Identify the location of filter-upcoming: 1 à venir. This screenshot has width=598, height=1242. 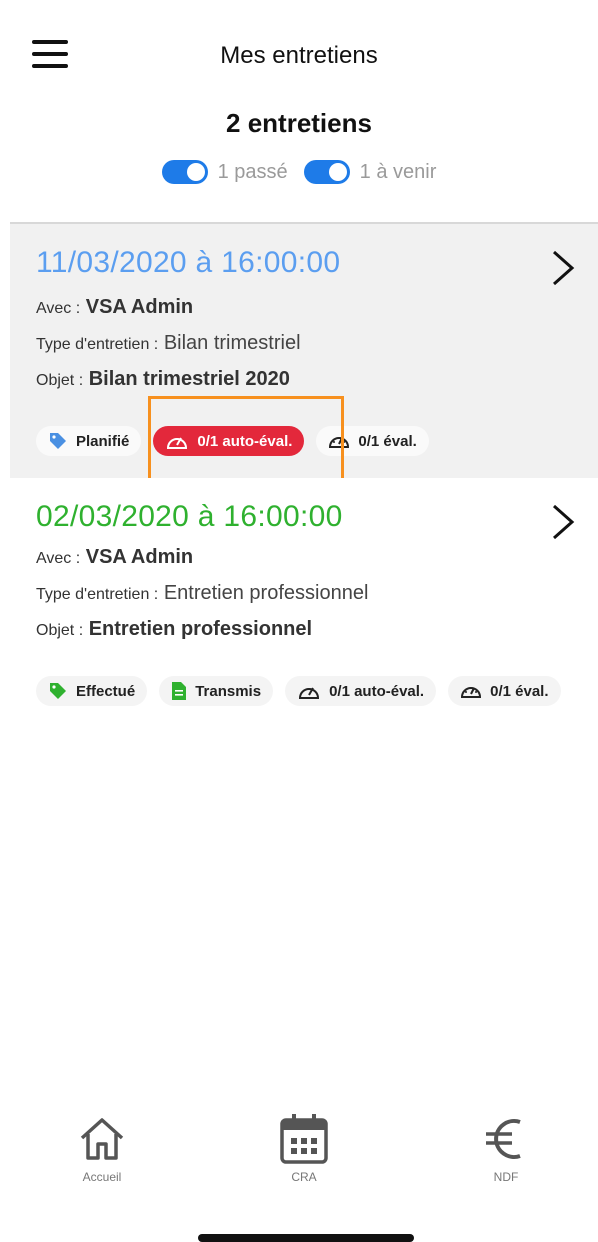
(370, 172).